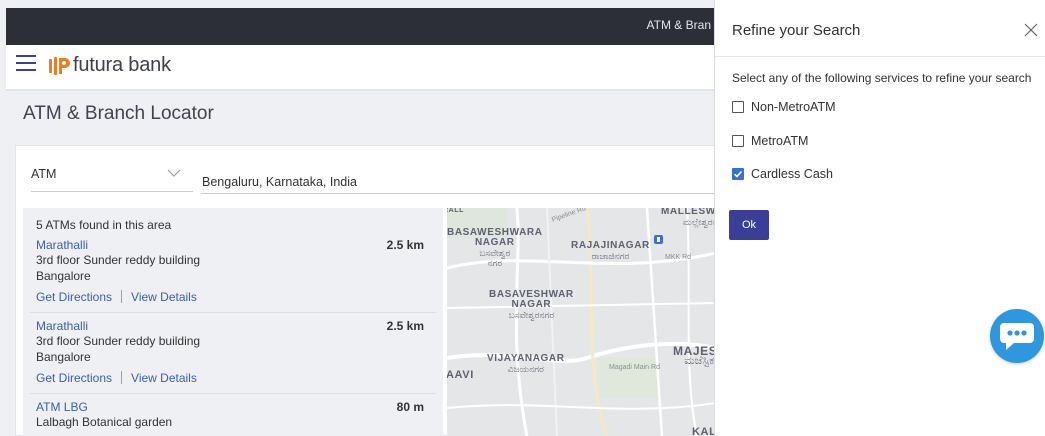 Image resolution: width=1045 pixels, height=436 pixels. I want to click on atm-address-line: Lalbagh Botanical garden, so click(104, 422).